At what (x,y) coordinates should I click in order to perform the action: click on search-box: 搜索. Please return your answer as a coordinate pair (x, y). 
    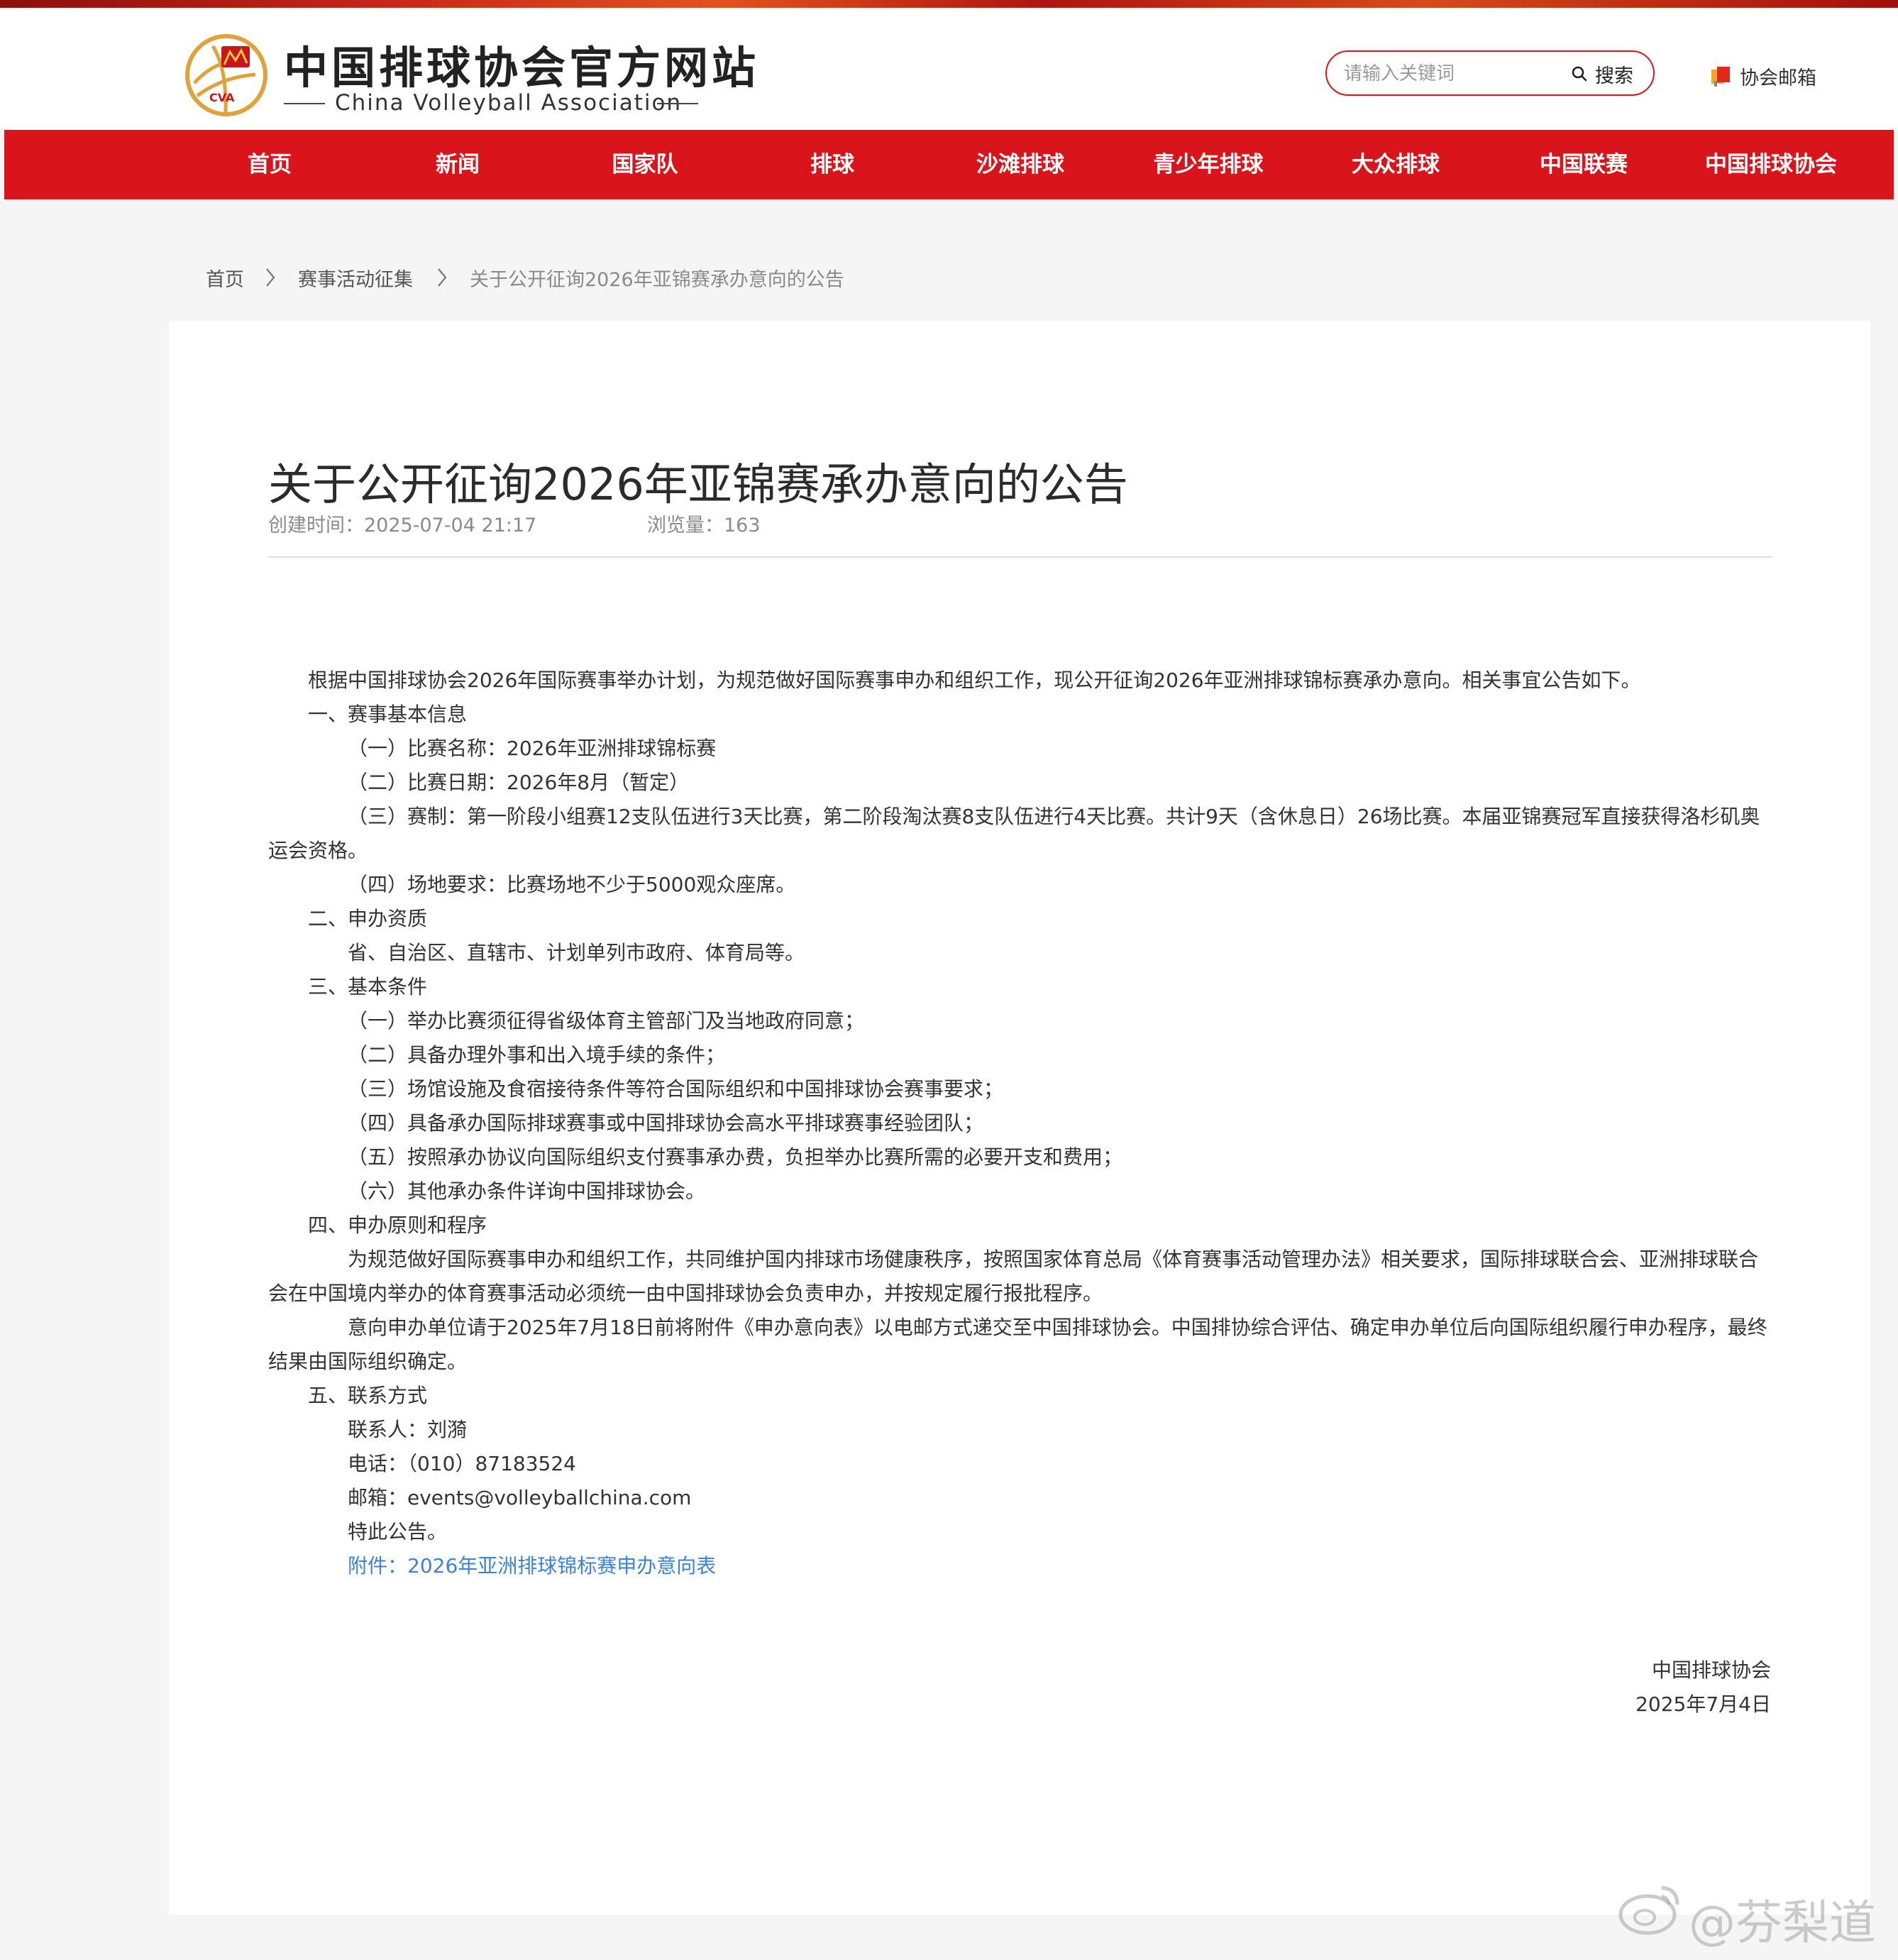
    Looking at the image, I should click on (1490, 73).